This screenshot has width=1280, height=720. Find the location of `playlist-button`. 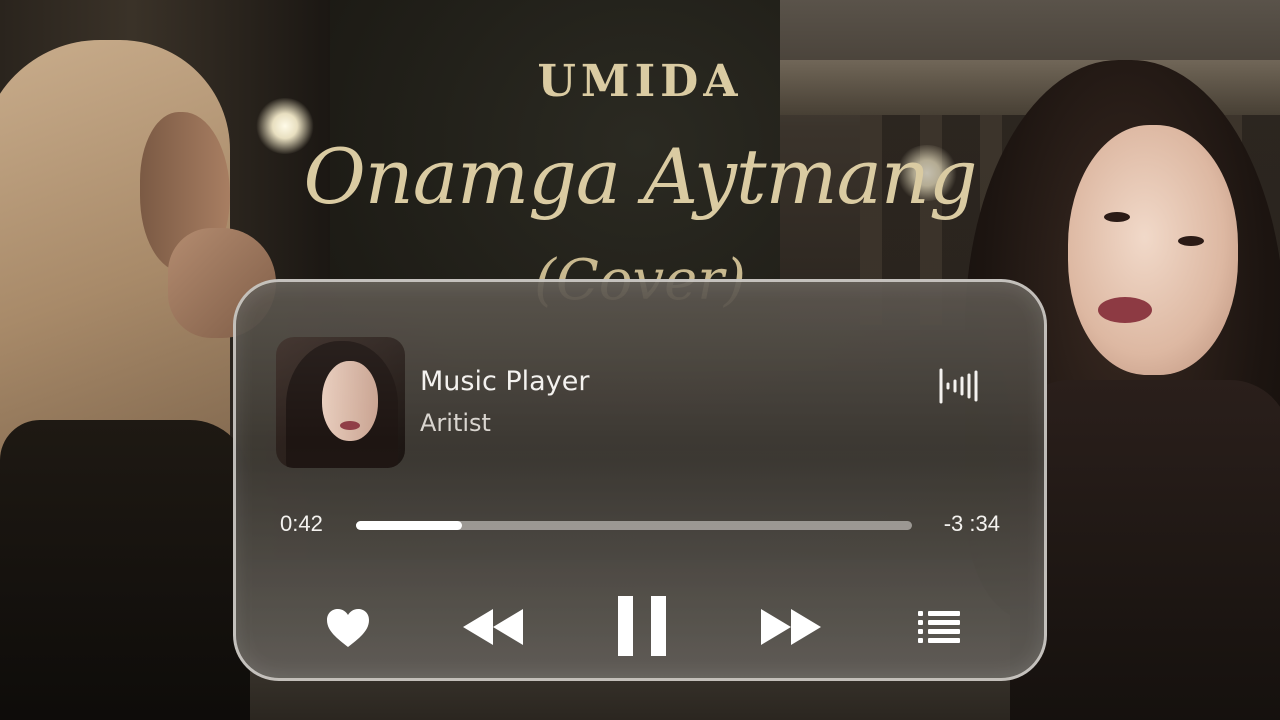

playlist-button is located at coordinates (939, 627).